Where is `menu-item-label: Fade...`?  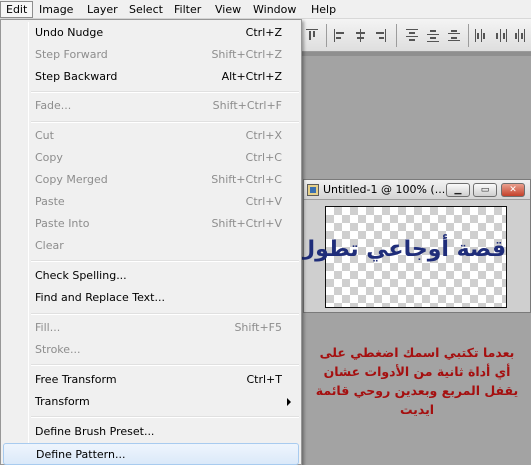
menu-item-label: Fade... is located at coordinates (53, 105).